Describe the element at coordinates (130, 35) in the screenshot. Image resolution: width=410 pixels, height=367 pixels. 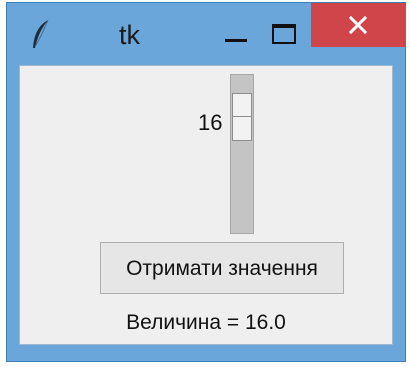
I see `window-title: tk` at that location.